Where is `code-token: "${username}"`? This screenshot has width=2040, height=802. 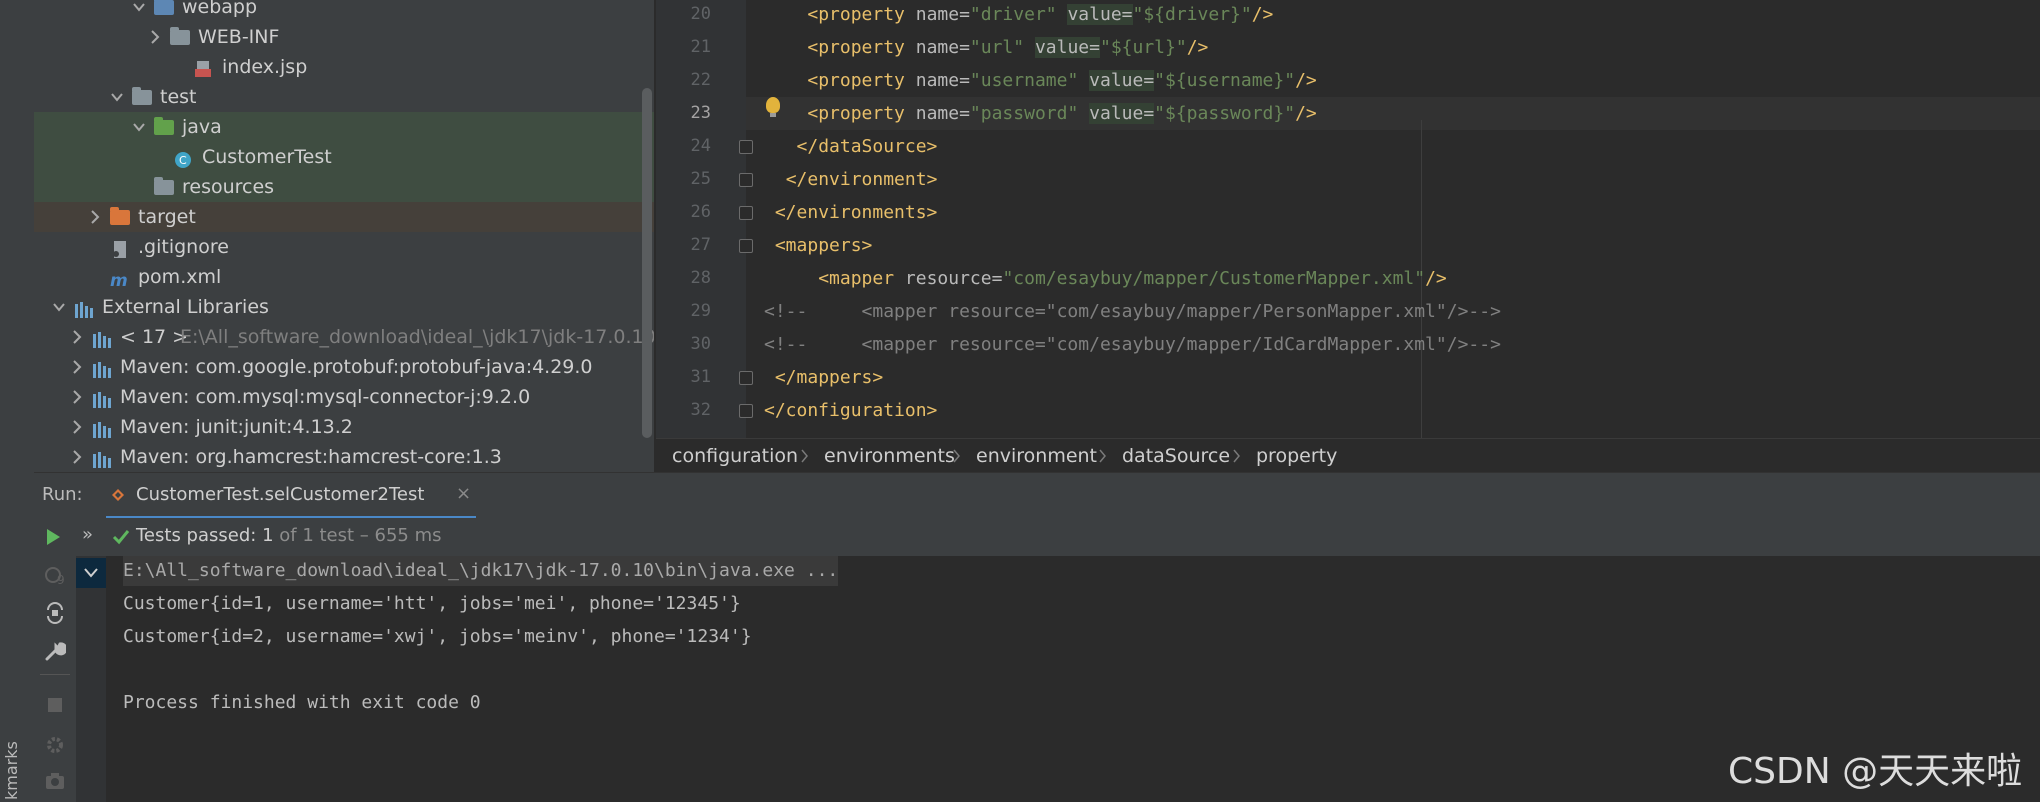 code-token: "${username}" is located at coordinates (1225, 80).